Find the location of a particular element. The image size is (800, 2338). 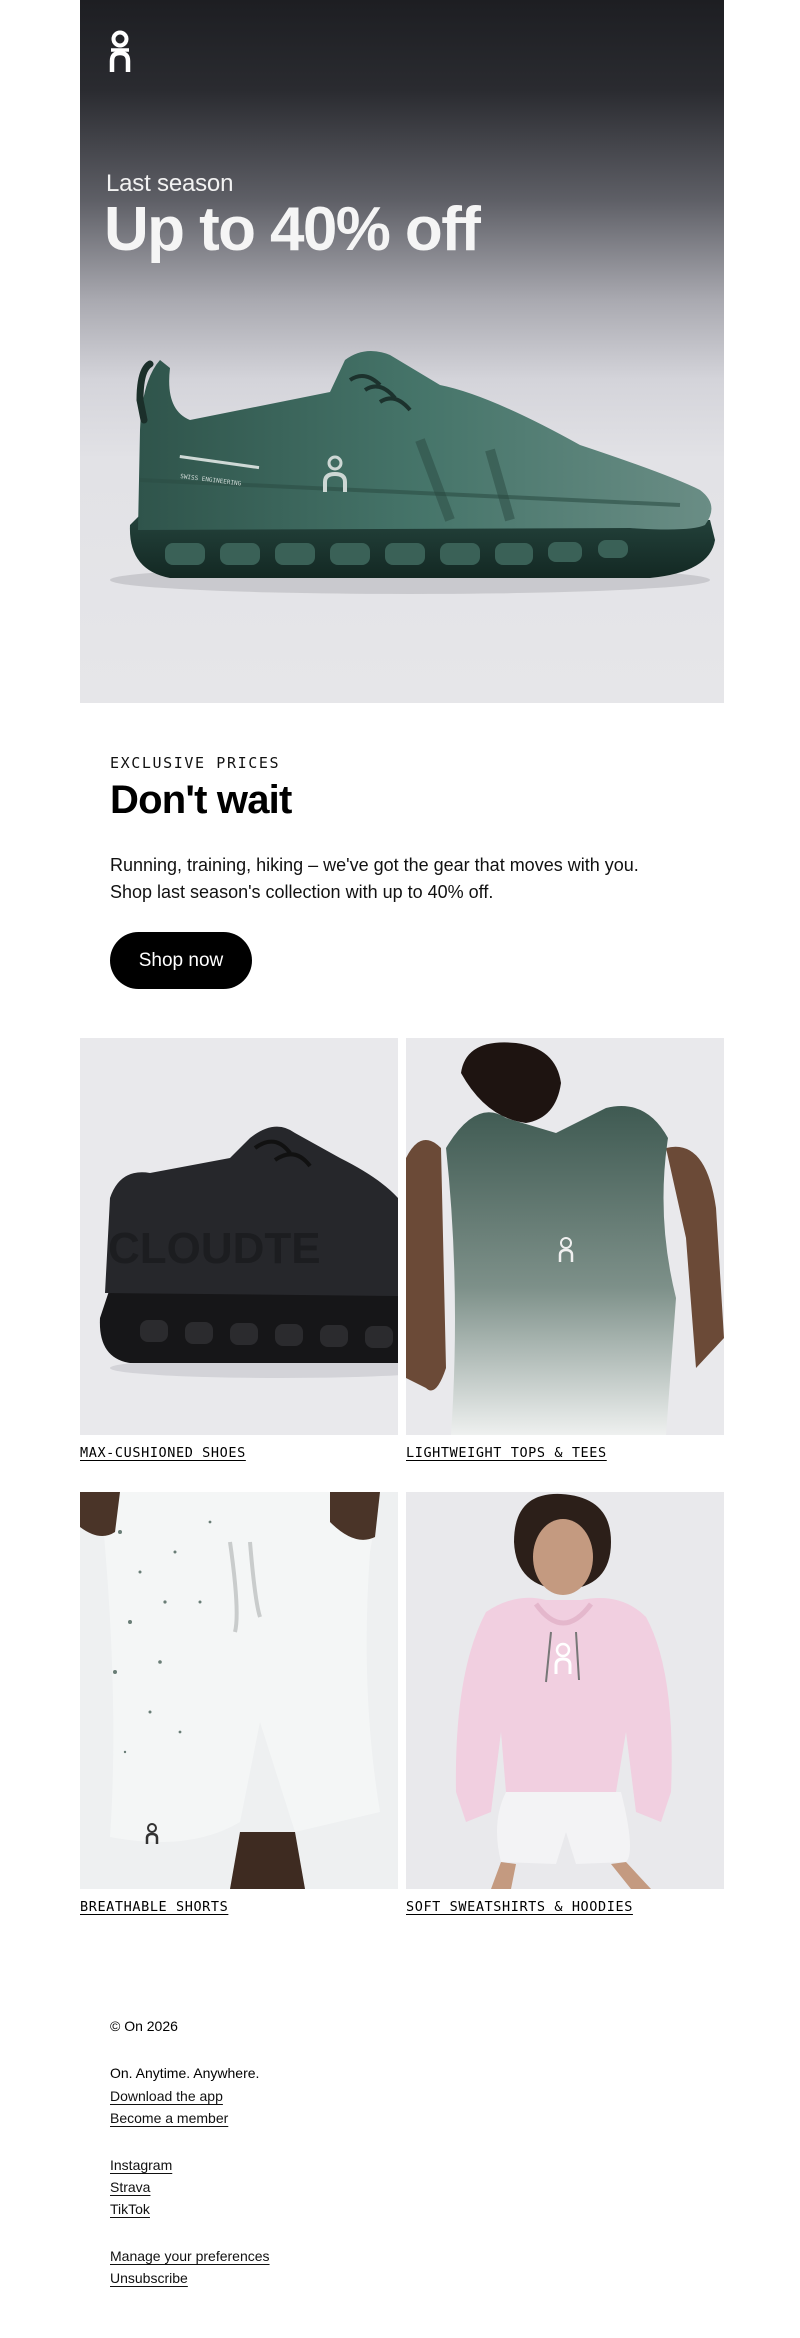

category-tile-tops: LIGHTWEIGHT TOPS & TEES is located at coordinates (565, 1250).